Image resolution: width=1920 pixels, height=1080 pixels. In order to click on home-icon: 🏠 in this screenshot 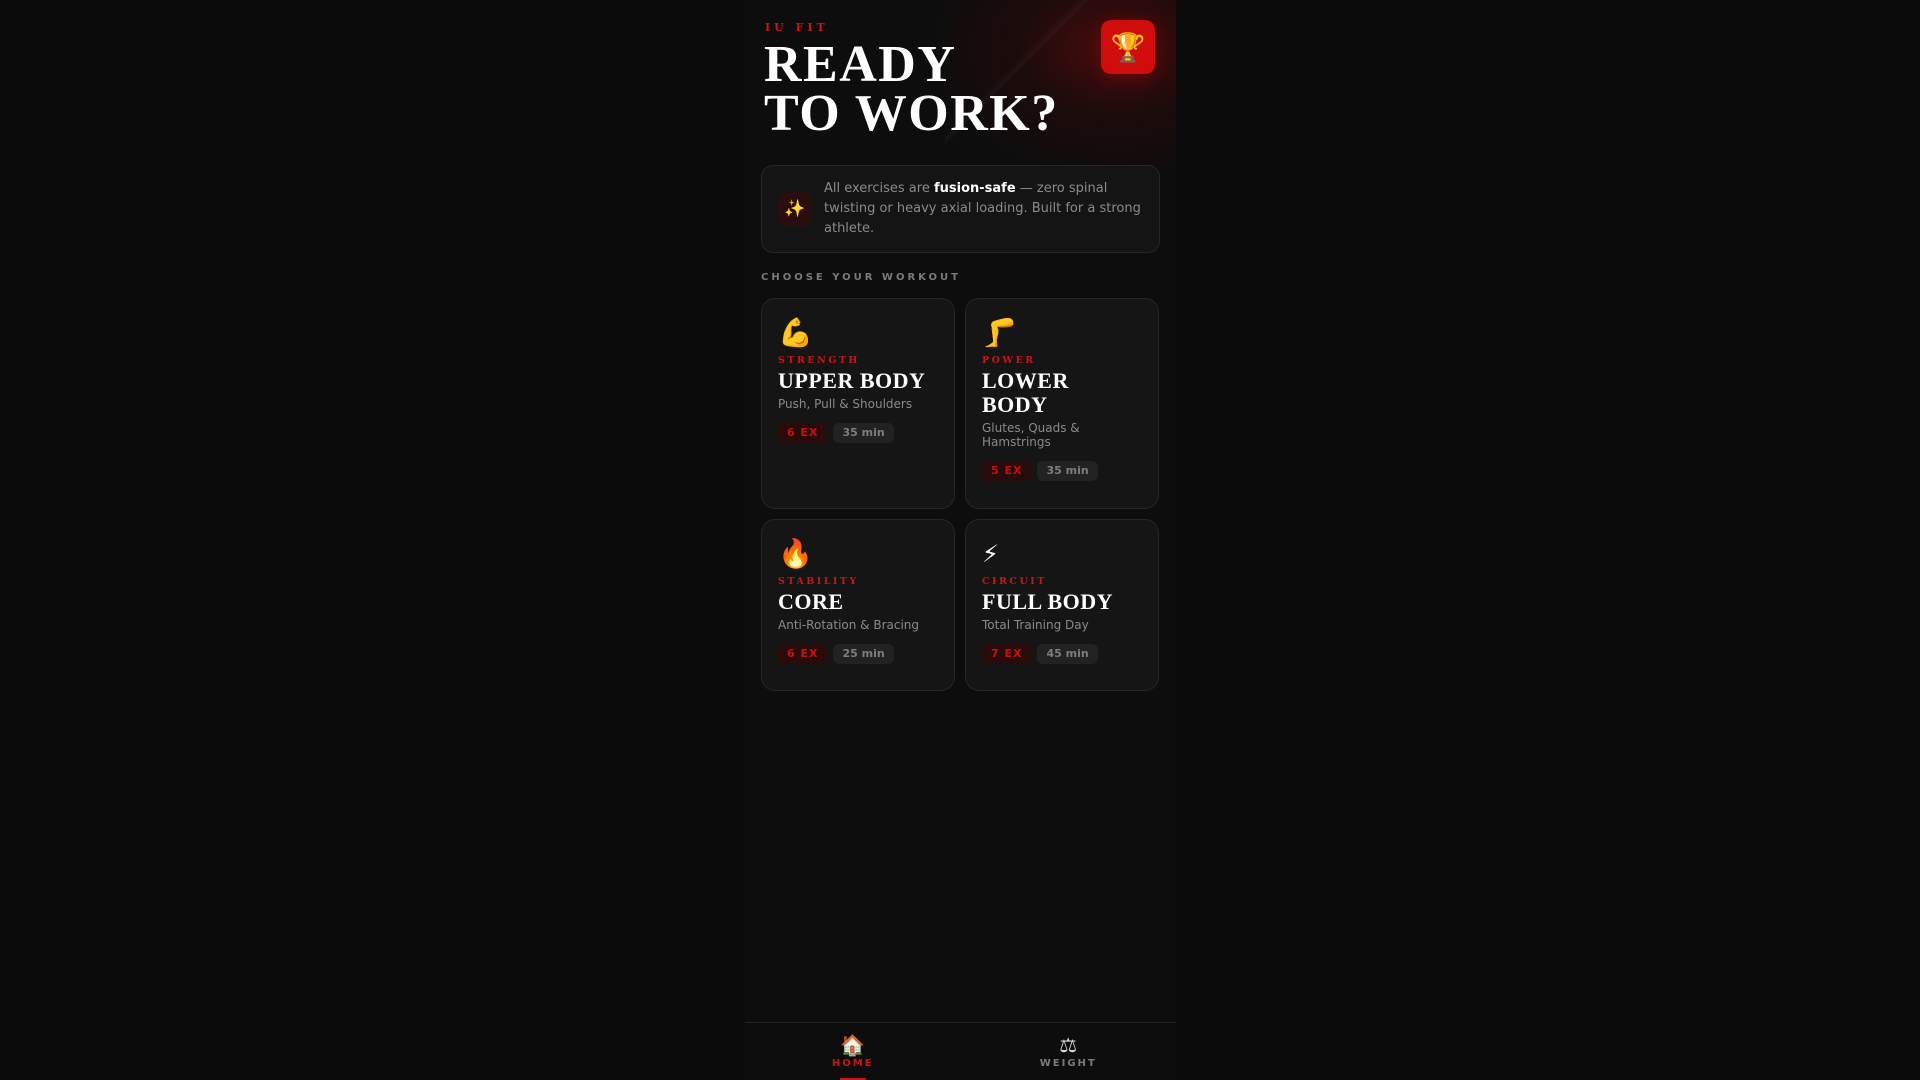, I will do `click(853, 1045)`.